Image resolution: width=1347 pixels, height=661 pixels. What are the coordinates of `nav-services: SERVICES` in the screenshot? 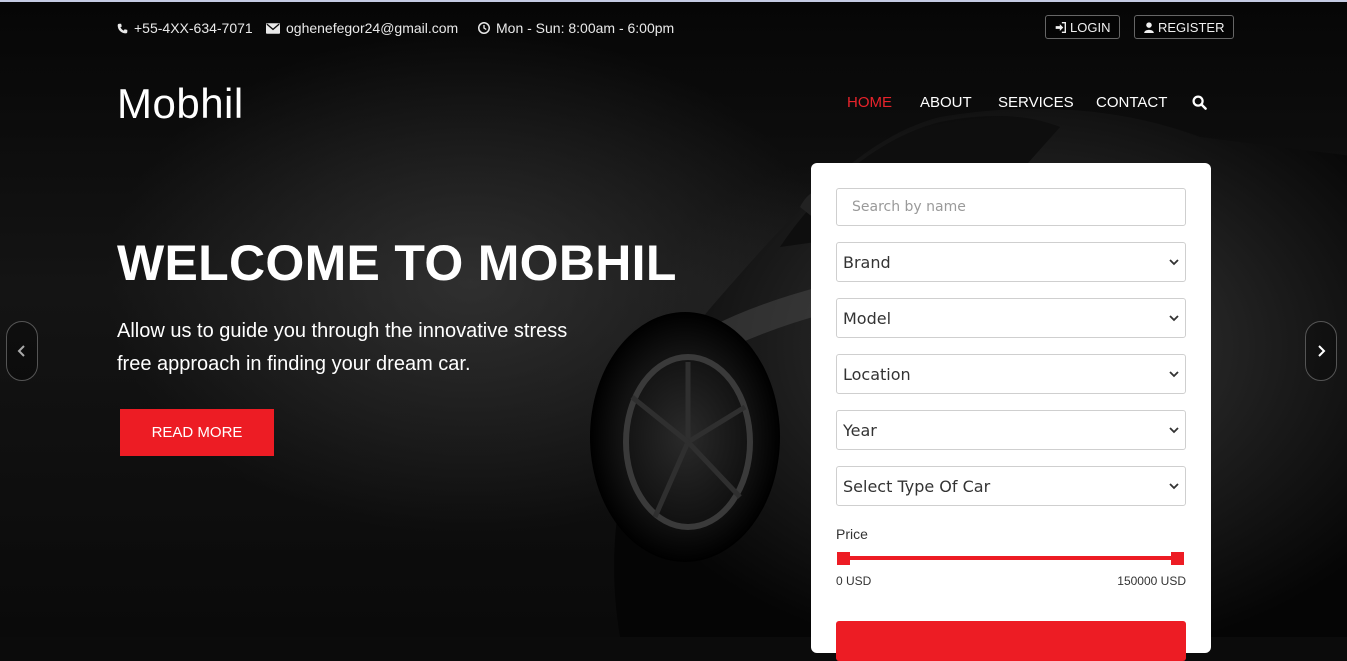 It's located at (1036, 102).